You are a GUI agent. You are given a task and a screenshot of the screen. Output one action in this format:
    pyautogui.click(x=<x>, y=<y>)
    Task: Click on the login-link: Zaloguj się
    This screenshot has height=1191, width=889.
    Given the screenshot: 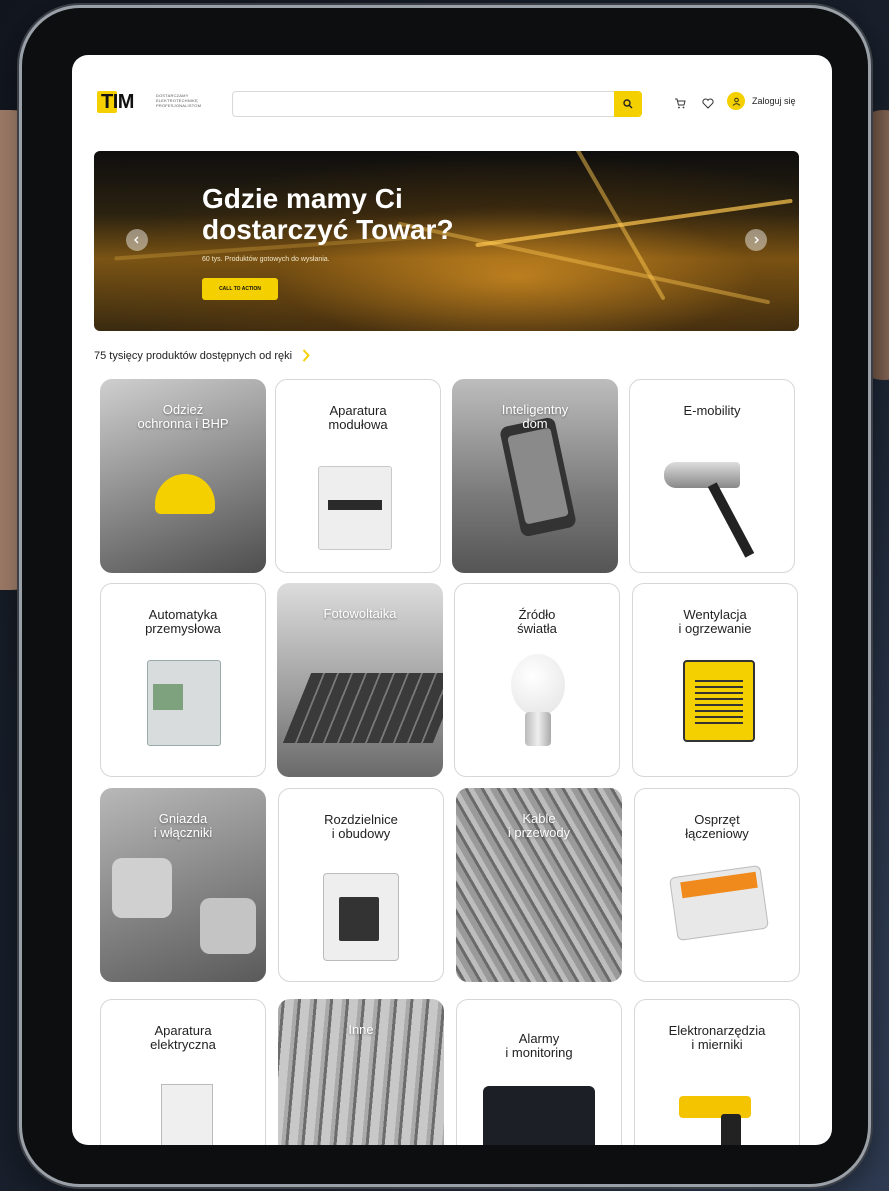 What is the action you would take?
    pyautogui.click(x=774, y=101)
    